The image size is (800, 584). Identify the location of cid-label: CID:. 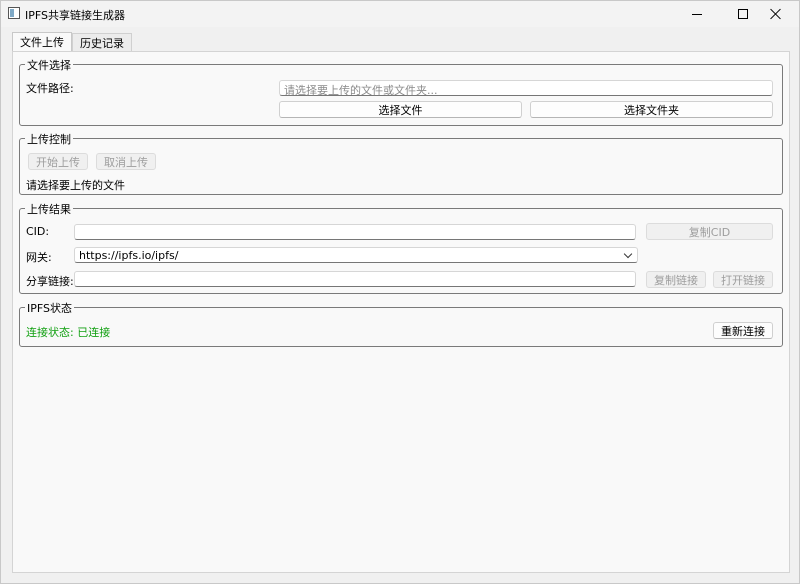
(38, 231).